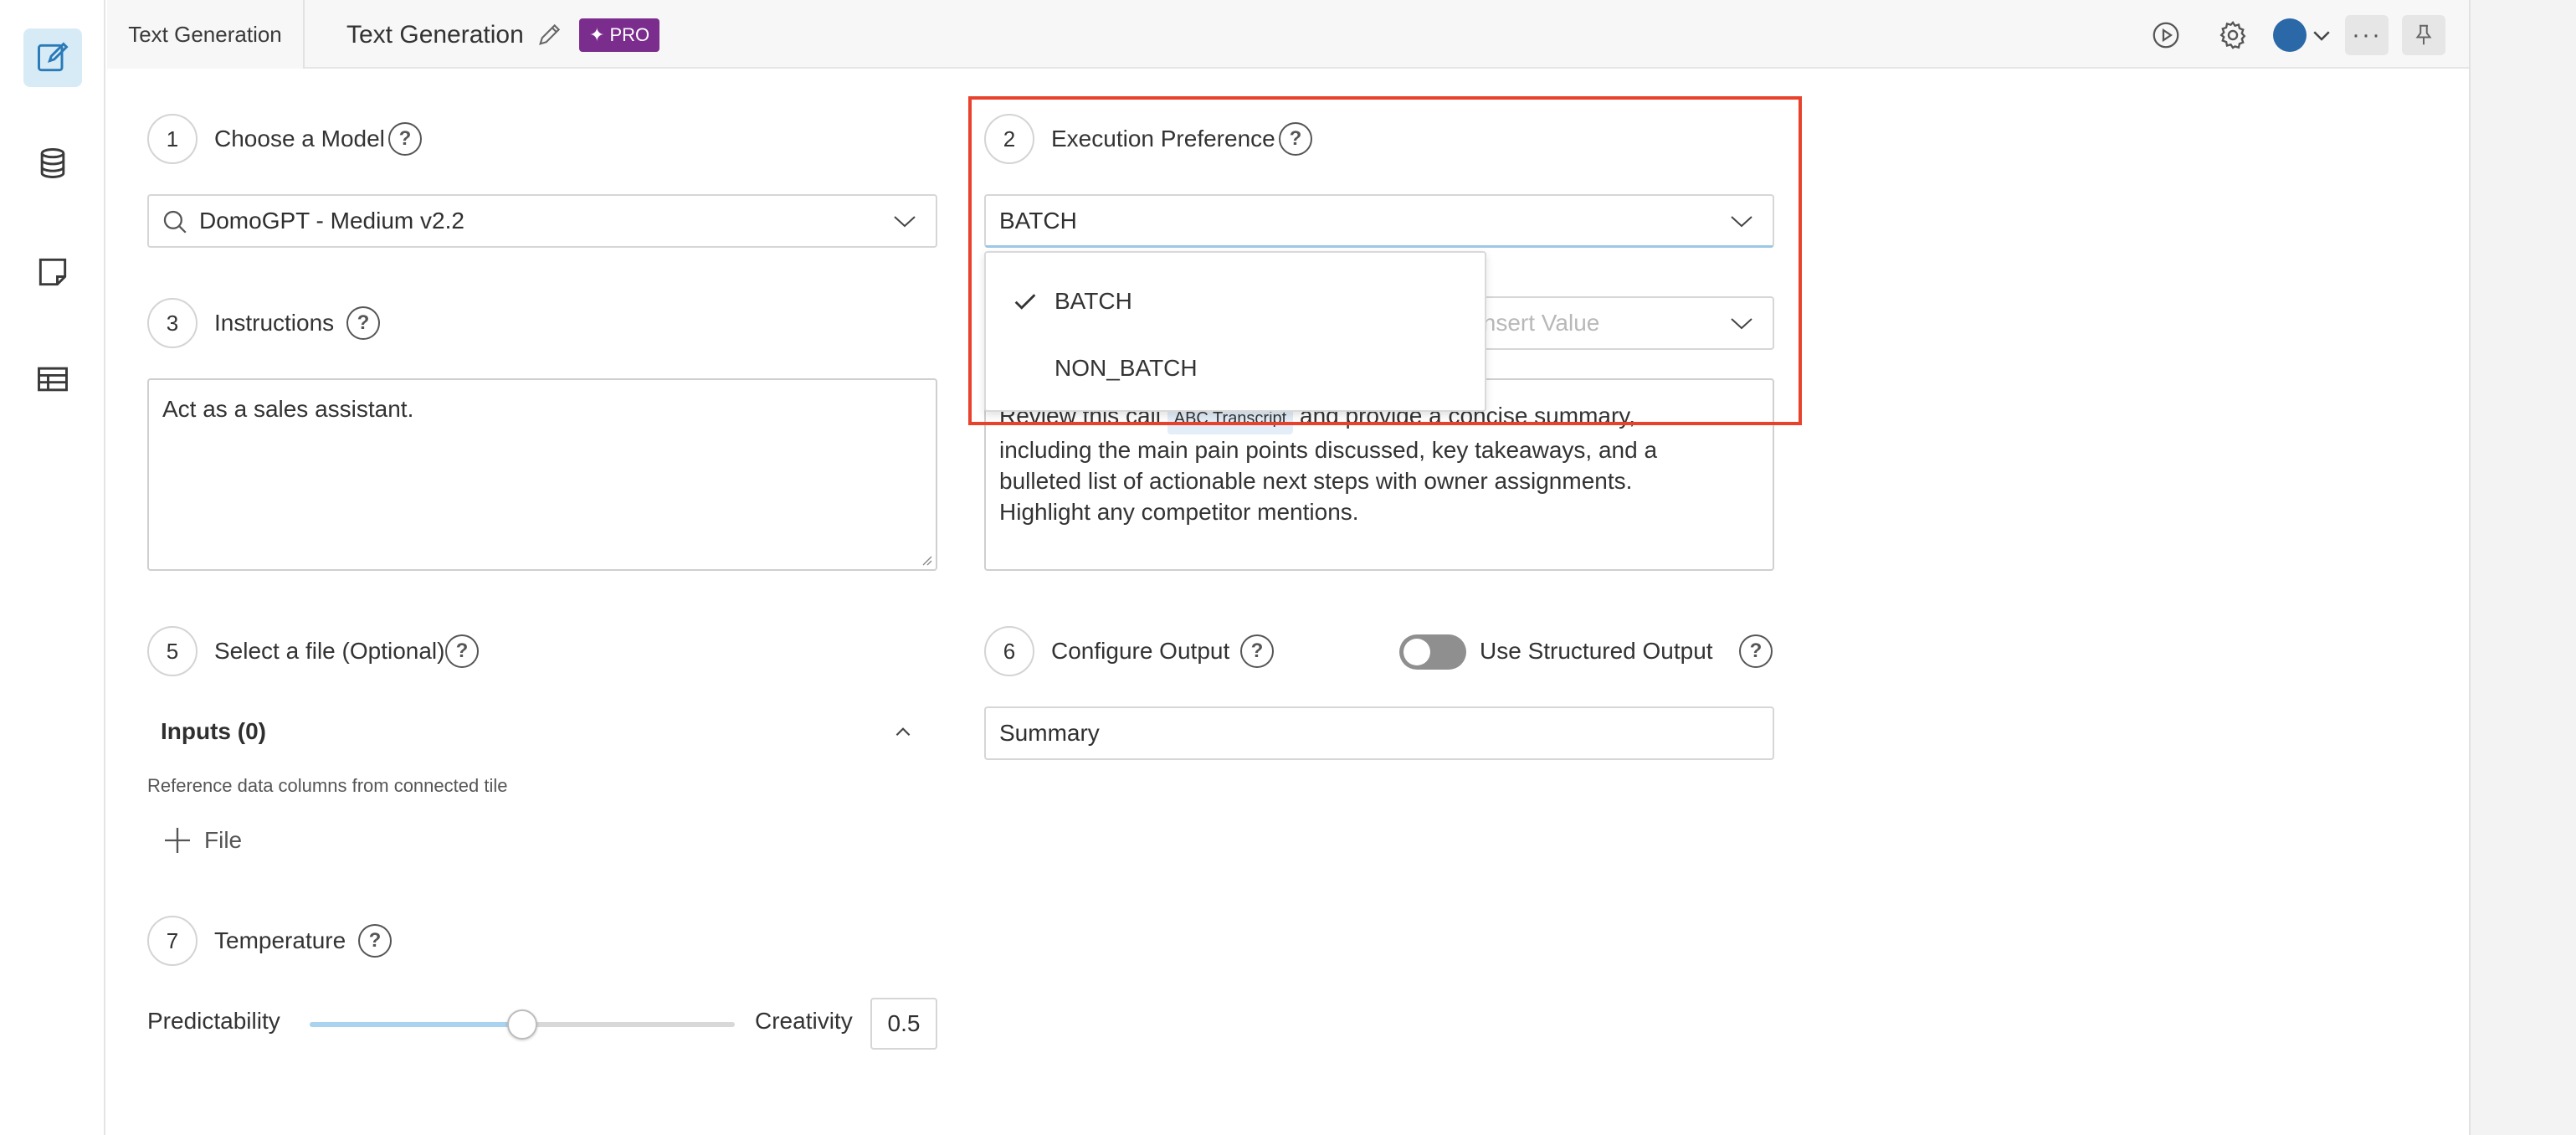  What do you see at coordinates (288, 409) in the screenshot?
I see `instructions-value: Act as a sales assistant.` at bounding box center [288, 409].